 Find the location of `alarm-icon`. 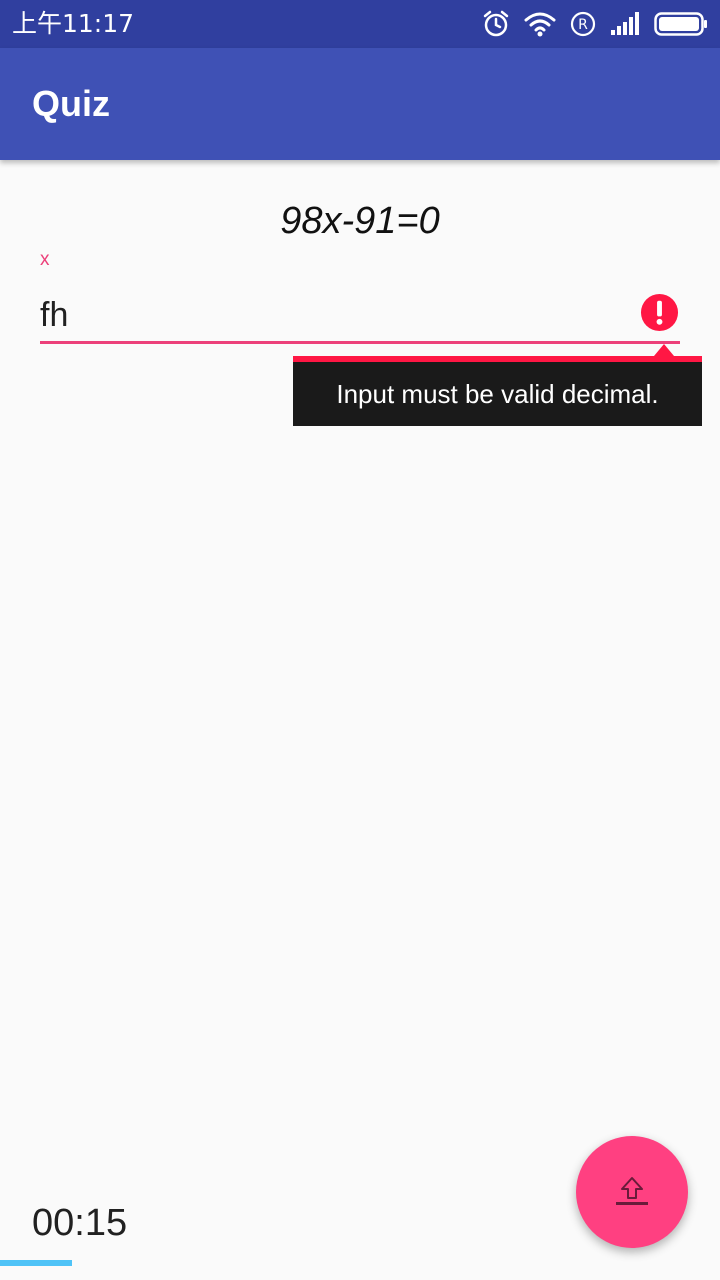

alarm-icon is located at coordinates (496, 23).